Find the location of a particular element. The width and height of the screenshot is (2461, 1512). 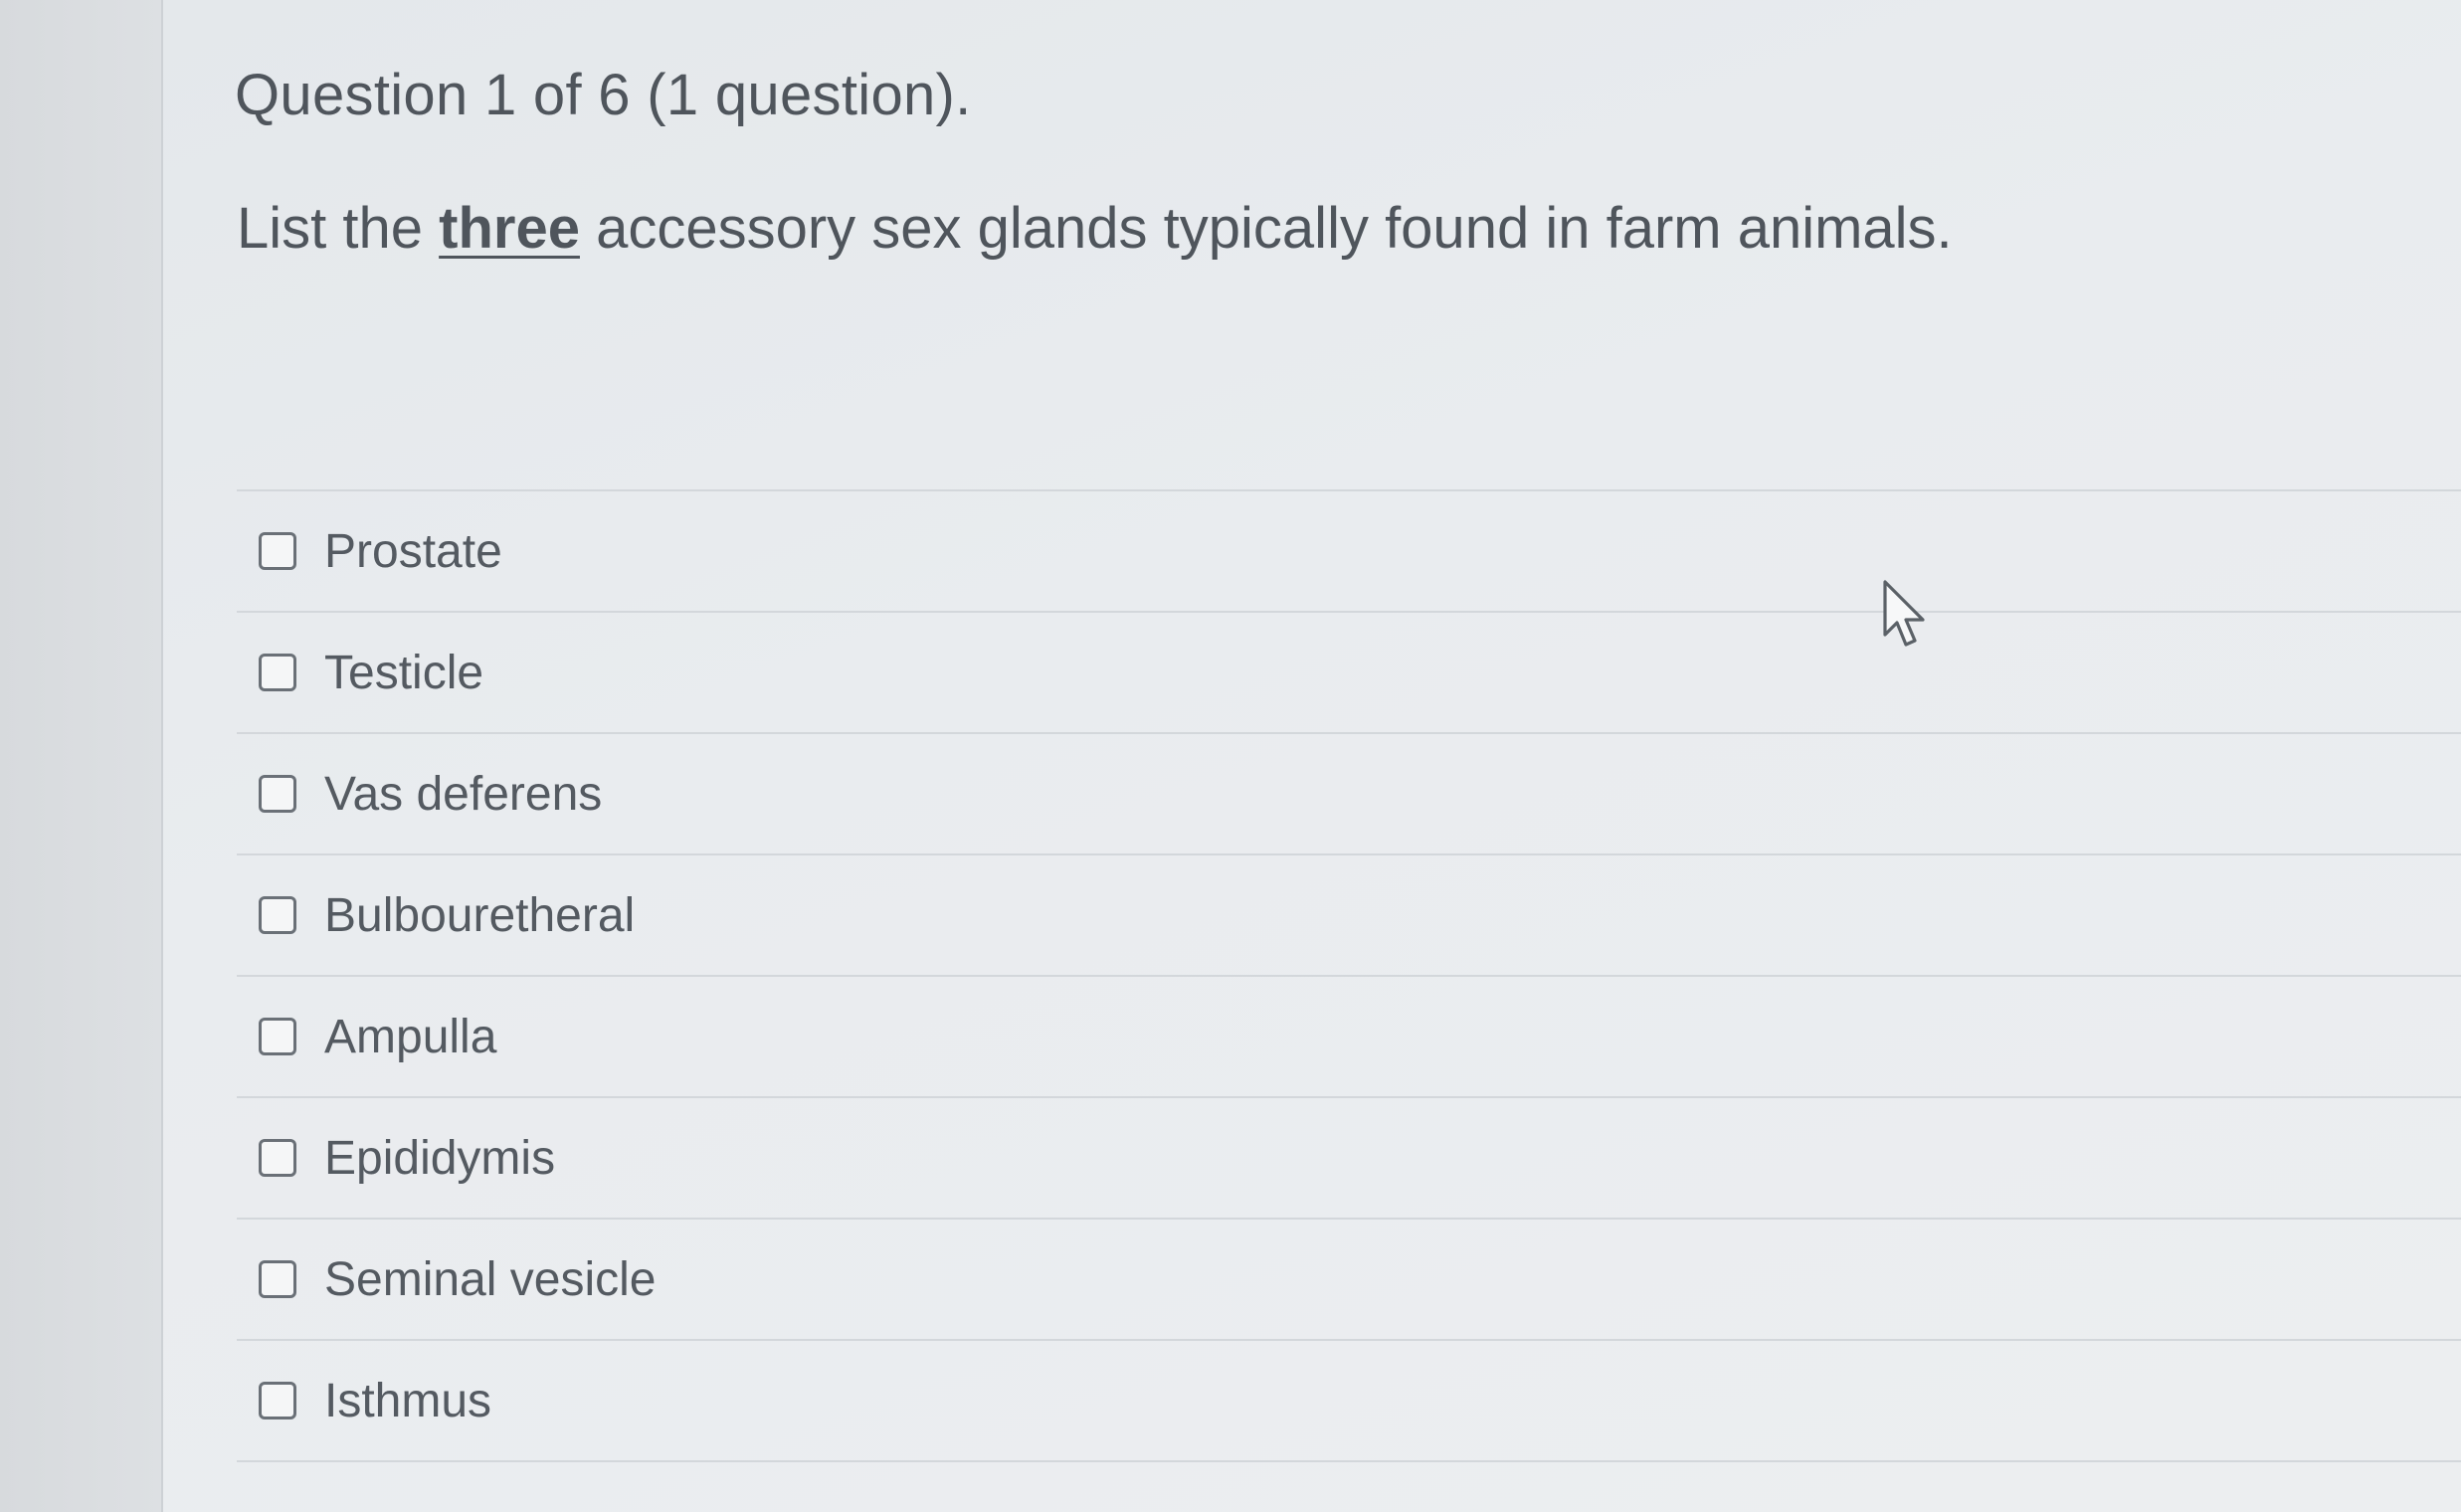

option-ampulla: Ampulla is located at coordinates (1349, 1038).